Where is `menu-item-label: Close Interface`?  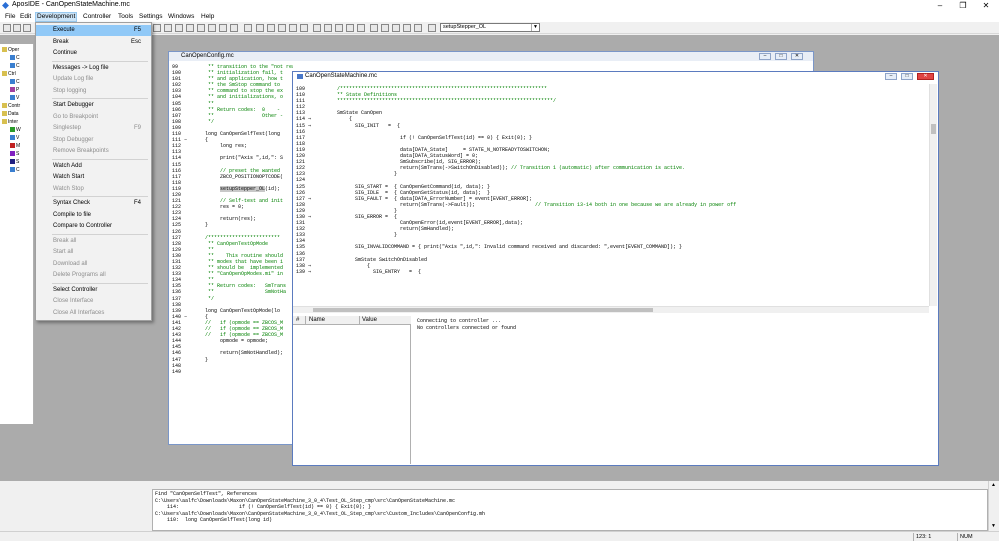 menu-item-label: Close Interface is located at coordinates (73, 301).